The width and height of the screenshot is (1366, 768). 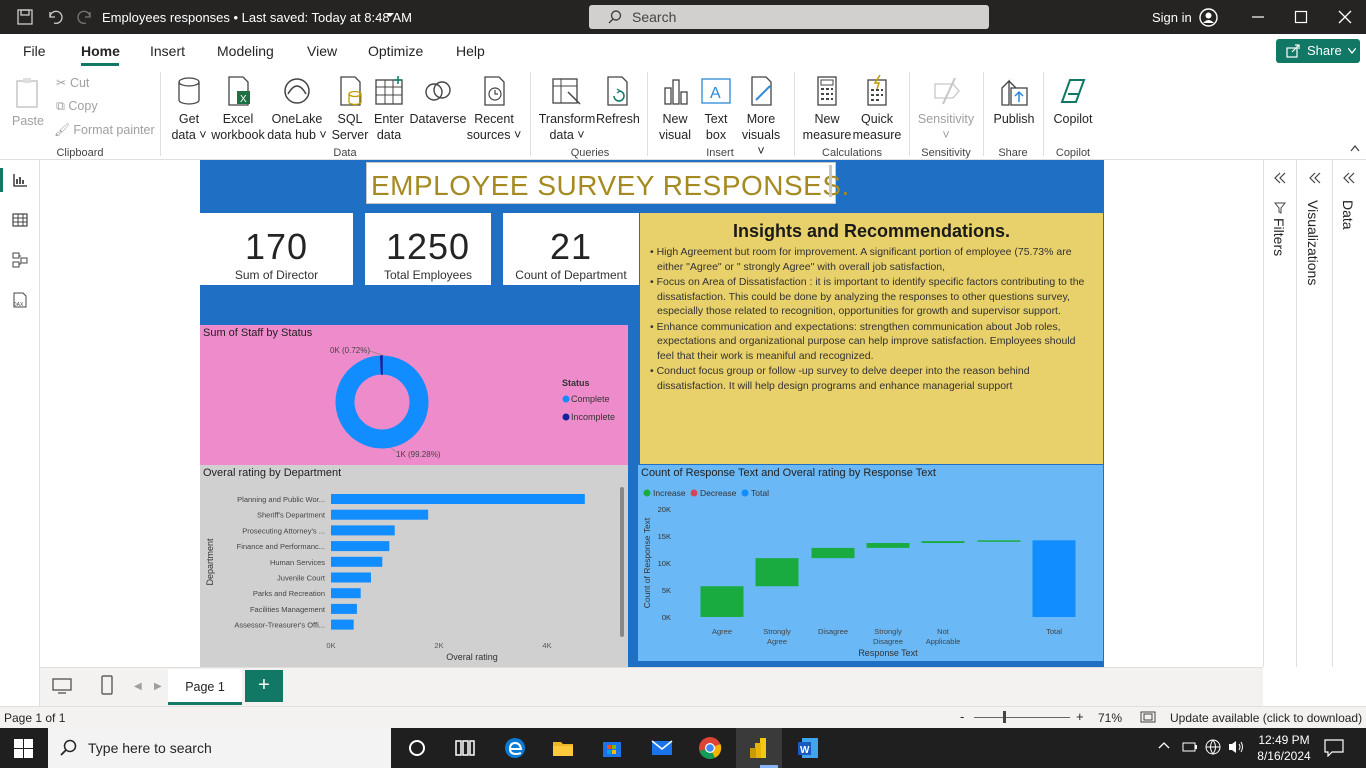 I want to click on battery-icon, so click(x=1190, y=747).